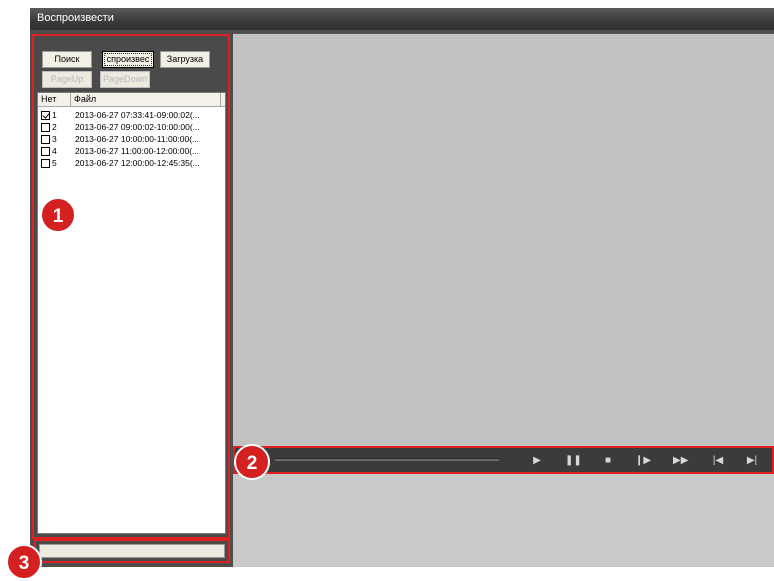 Image resolution: width=774 pixels, height=581 pixels. Describe the element at coordinates (54, 127) in the screenshot. I see `row-number: 2` at that location.